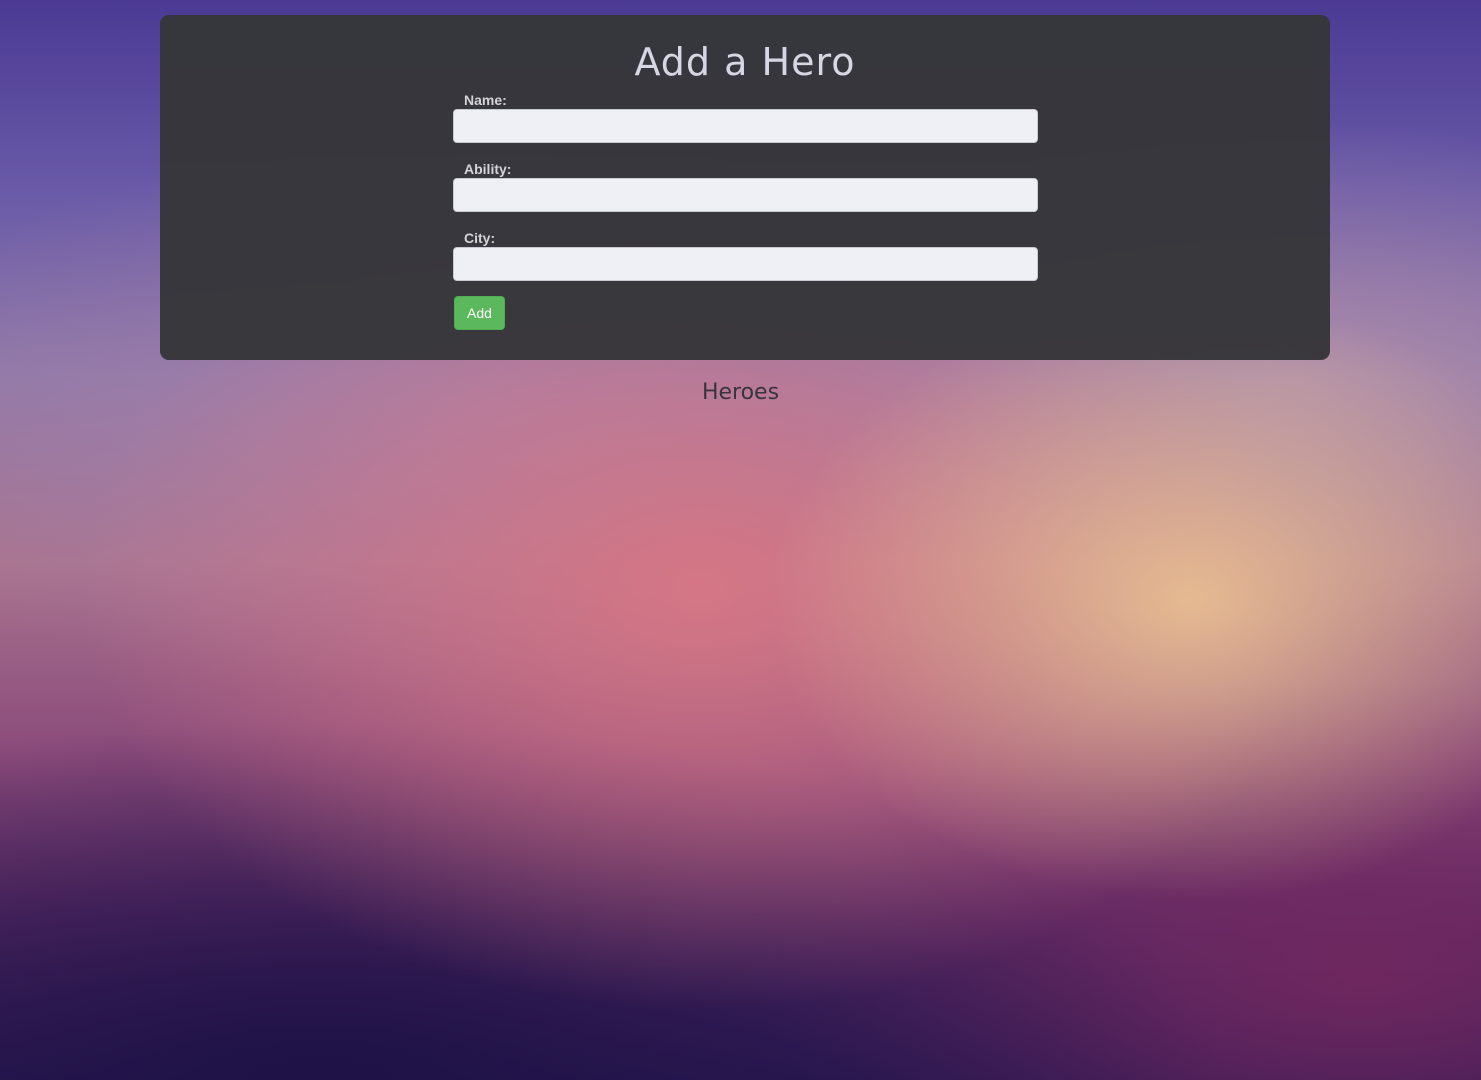 Image resolution: width=1481 pixels, height=1080 pixels. I want to click on name-input, so click(745, 126).